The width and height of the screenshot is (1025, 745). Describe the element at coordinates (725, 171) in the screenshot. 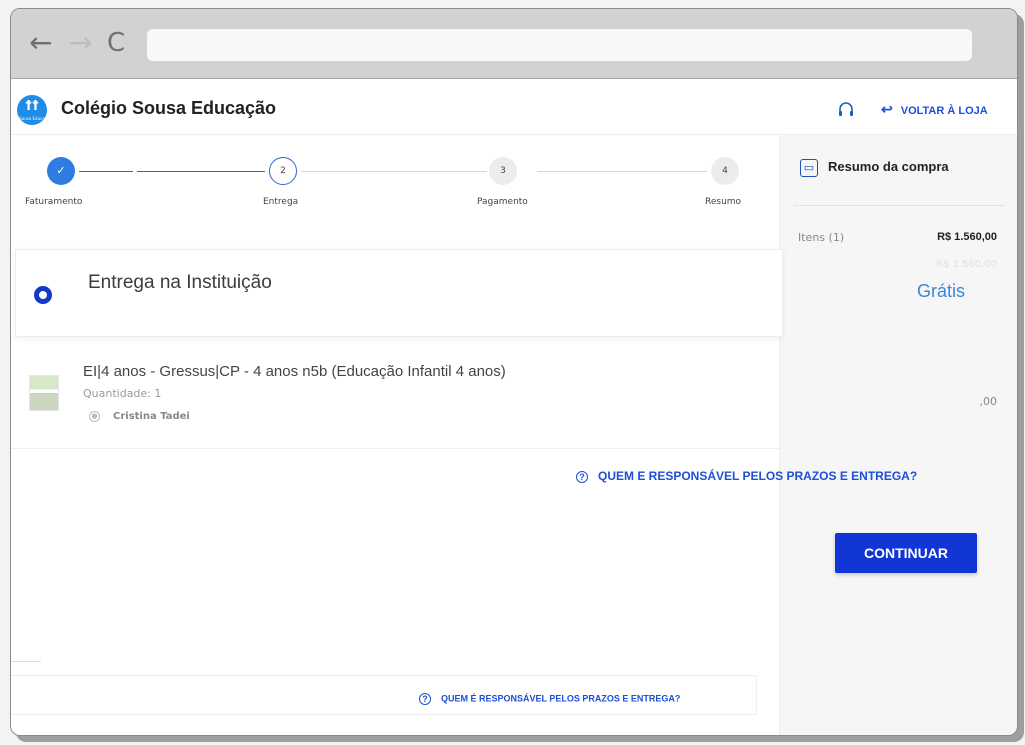

I see `step-4-circle: 4` at that location.